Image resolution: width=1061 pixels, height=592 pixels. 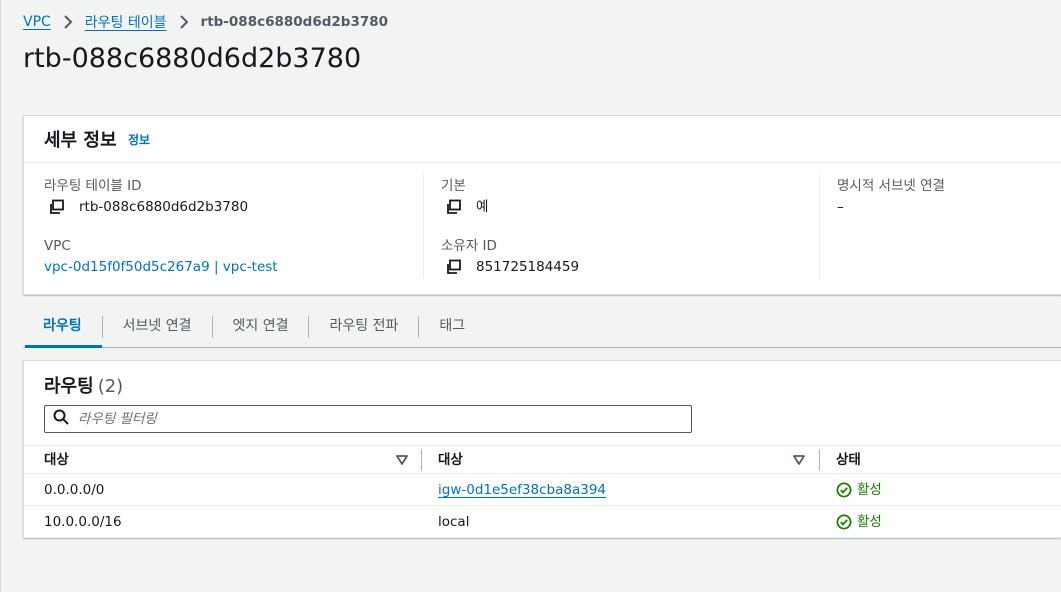 I want to click on explicit-subnet-label: 명시적 서브넷 연결, so click(x=891, y=186).